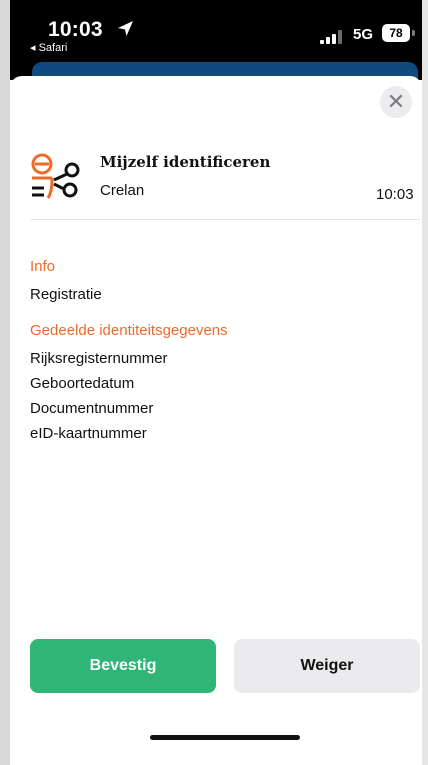 Image resolution: width=428 pixels, height=765 pixels. What do you see at coordinates (82, 383) in the screenshot?
I see `shared-data-item: Geboortedatum` at bounding box center [82, 383].